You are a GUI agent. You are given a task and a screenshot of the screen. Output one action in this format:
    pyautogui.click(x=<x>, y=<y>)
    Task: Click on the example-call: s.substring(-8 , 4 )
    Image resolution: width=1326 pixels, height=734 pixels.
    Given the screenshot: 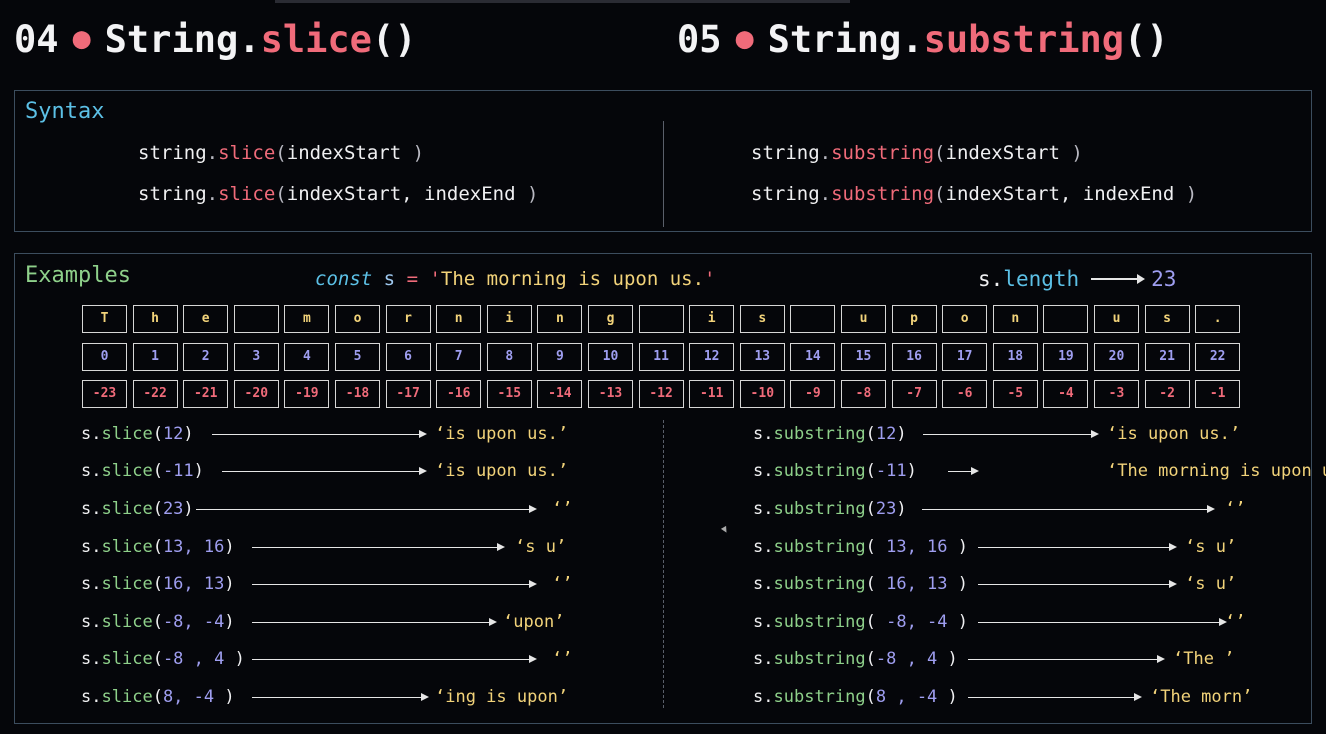 What is the action you would take?
    pyautogui.click(x=855, y=659)
    